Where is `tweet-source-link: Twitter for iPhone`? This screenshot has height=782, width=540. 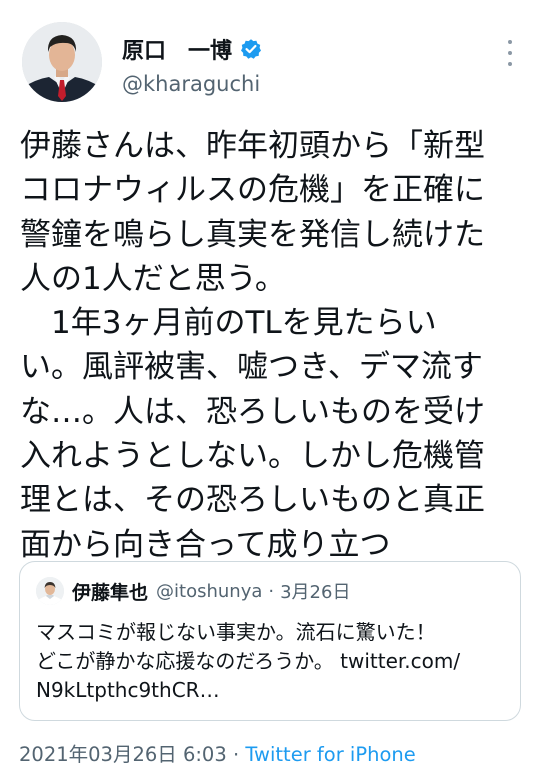
tweet-source-link: Twitter for iPhone is located at coordinates (330, 754).